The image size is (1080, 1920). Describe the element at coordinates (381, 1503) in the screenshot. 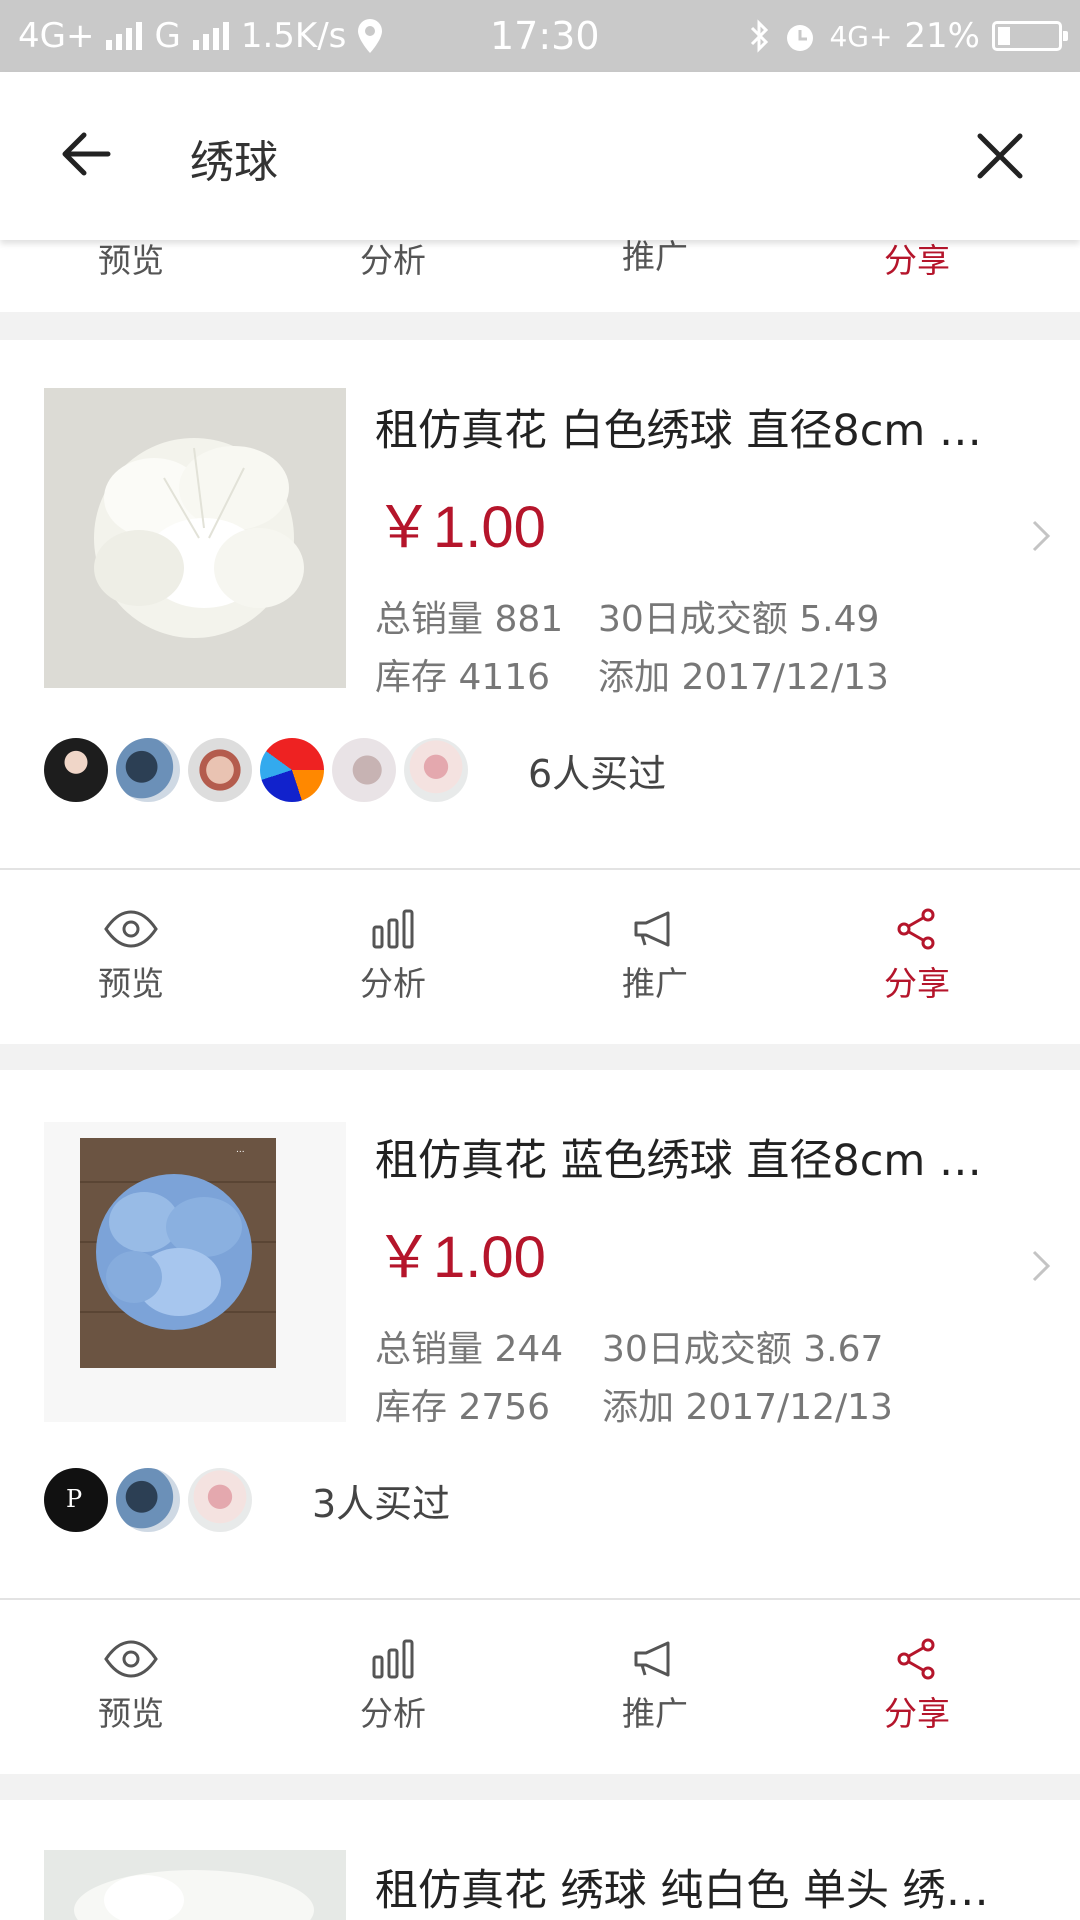

I see `buyers-count: 3人买过` at that location.